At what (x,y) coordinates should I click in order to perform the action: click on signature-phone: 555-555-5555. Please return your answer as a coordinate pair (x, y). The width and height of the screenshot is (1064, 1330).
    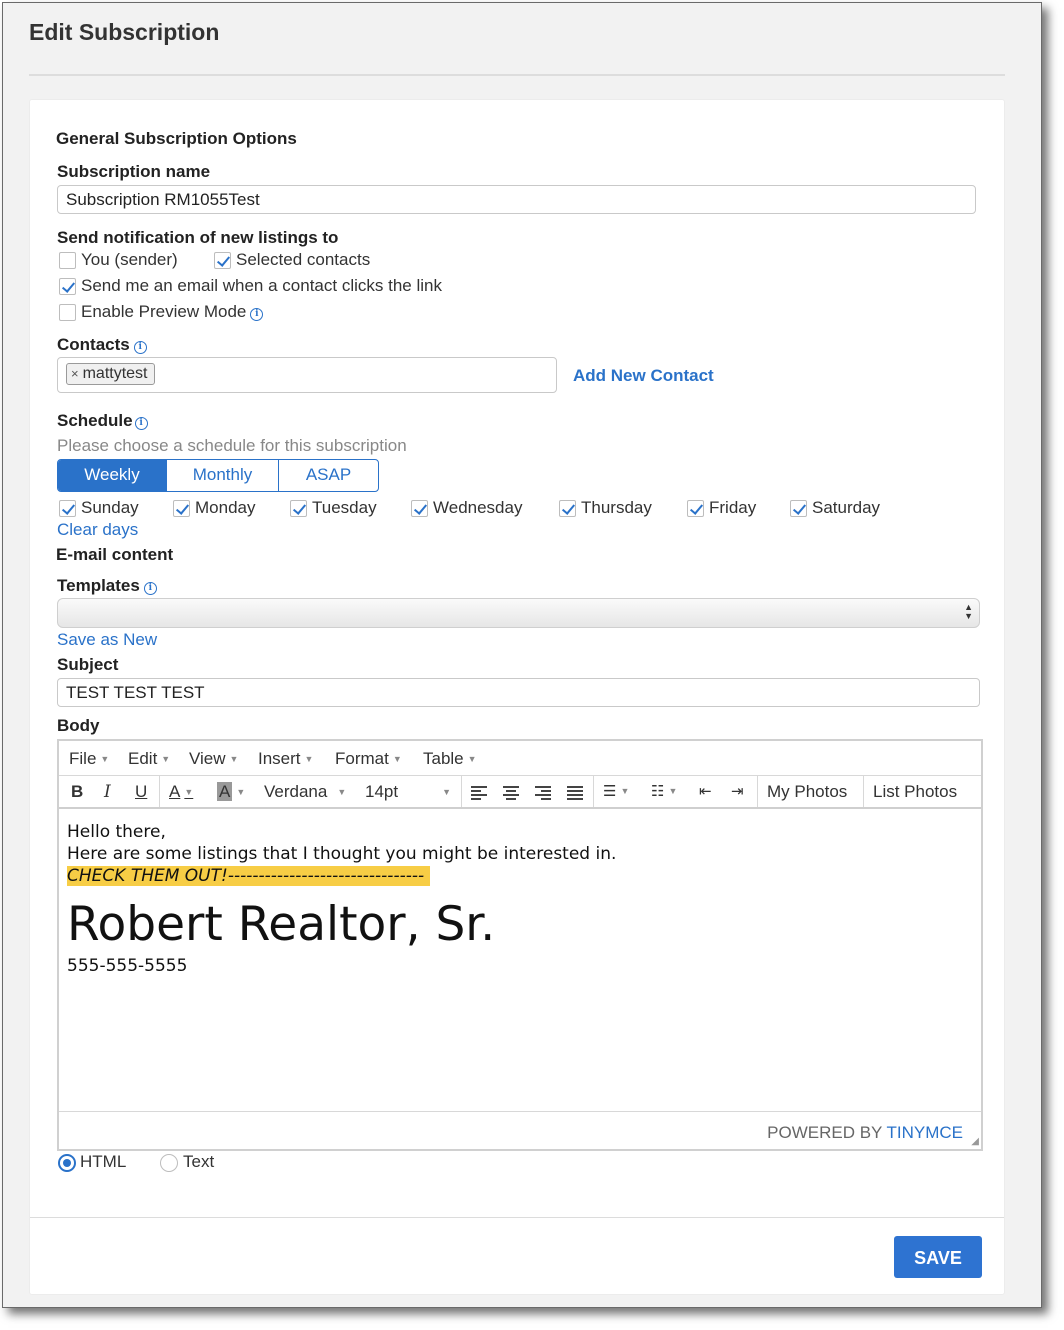
    Looking at the image, I should click on (127, 966).